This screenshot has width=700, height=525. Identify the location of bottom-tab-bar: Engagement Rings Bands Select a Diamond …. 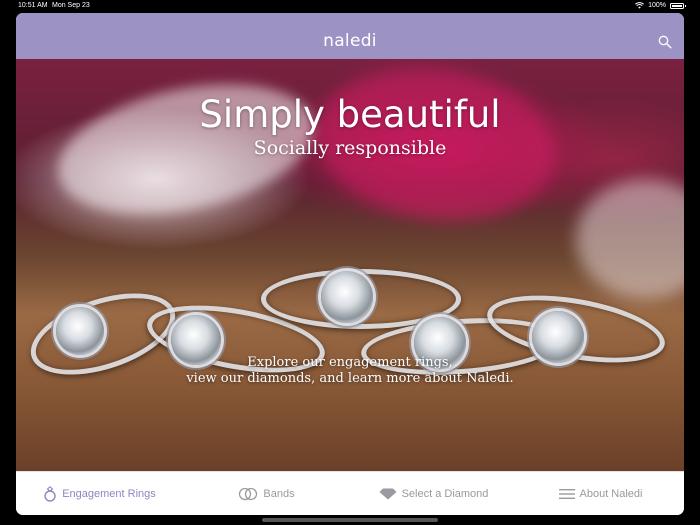
(350, 493).